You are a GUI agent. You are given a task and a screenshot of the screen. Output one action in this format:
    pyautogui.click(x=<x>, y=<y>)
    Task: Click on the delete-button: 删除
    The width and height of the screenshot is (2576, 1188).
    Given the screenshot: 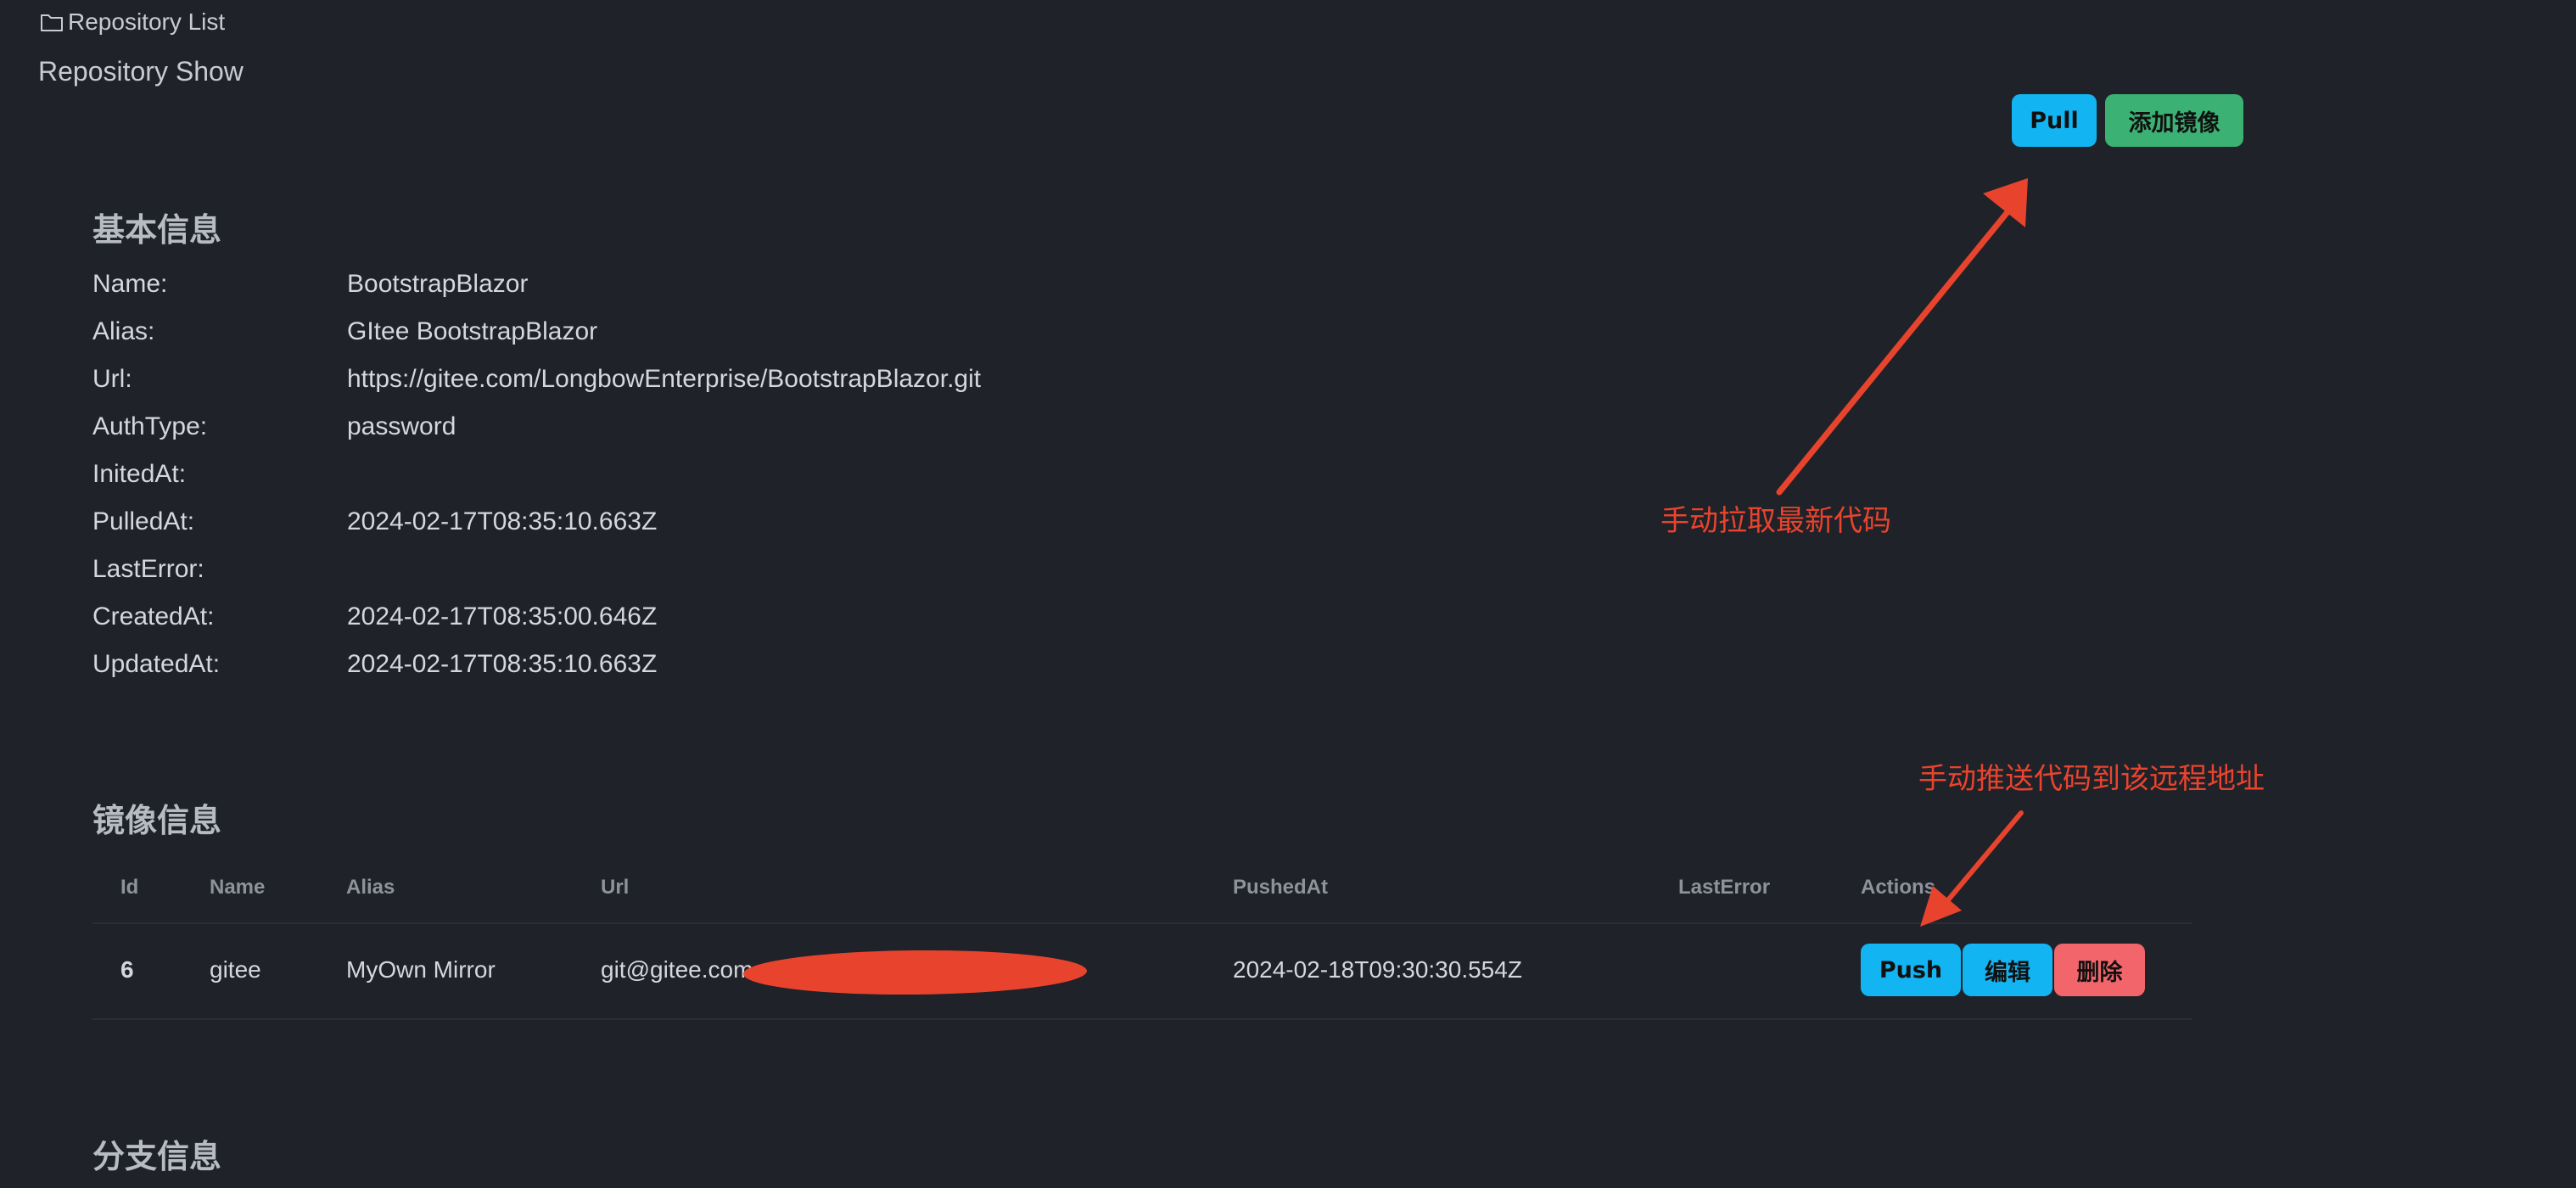 What is the action you would take?
    pyautogui.click(x=2099, y=970)
    